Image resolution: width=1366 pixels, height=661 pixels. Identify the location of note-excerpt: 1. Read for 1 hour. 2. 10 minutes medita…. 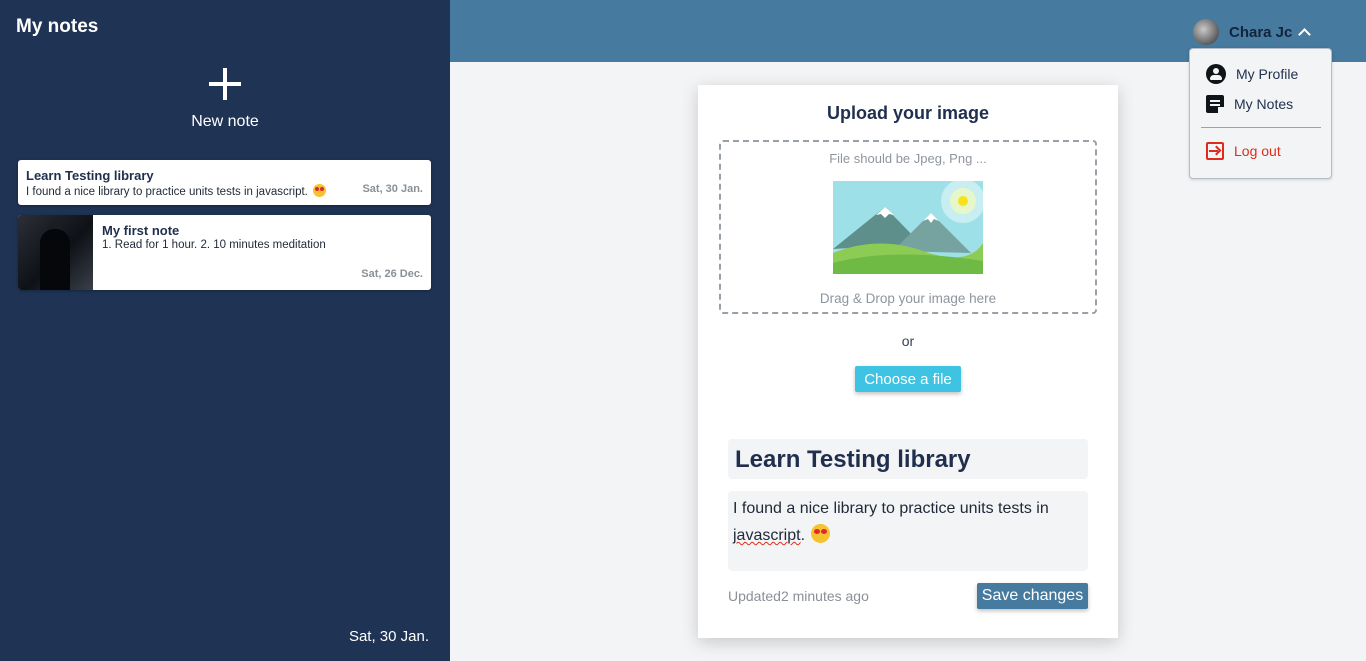
(214, 245).